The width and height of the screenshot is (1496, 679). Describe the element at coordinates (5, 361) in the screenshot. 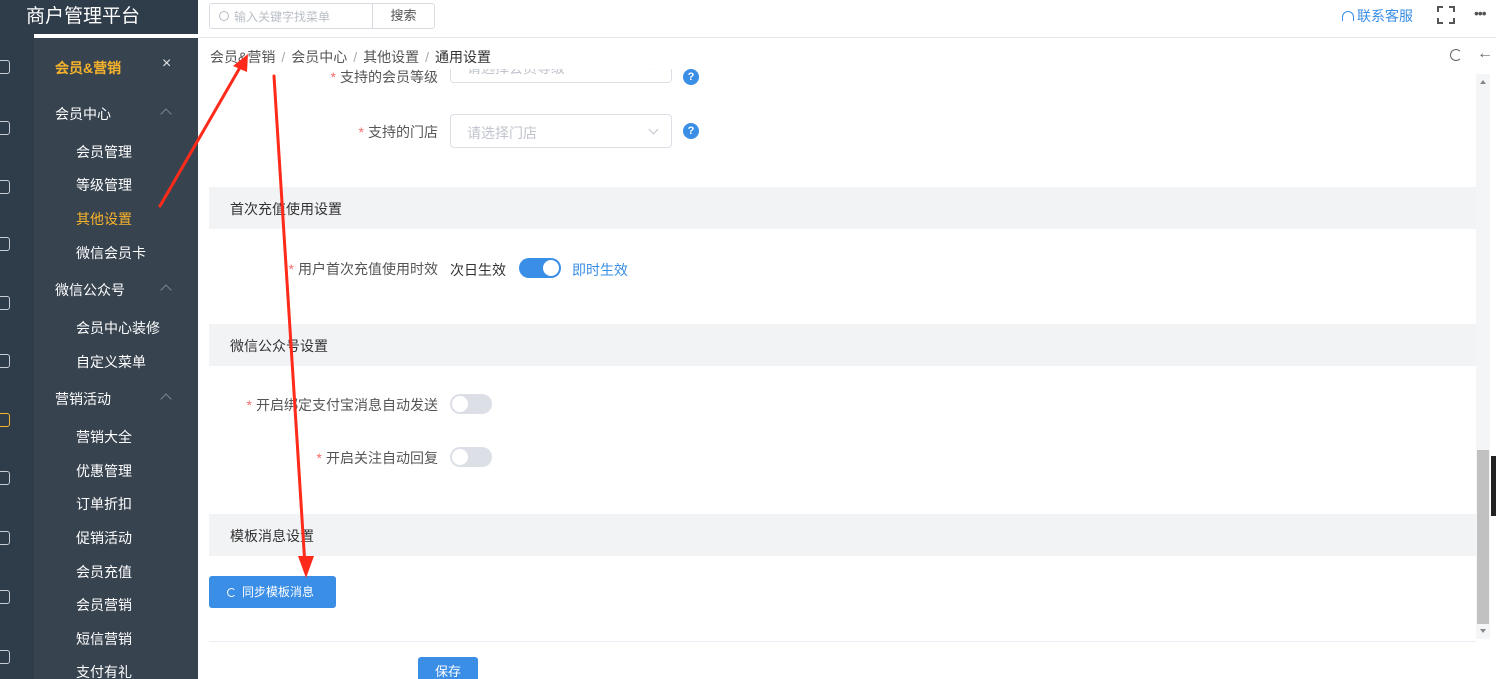

I see `link-icon` at that location.